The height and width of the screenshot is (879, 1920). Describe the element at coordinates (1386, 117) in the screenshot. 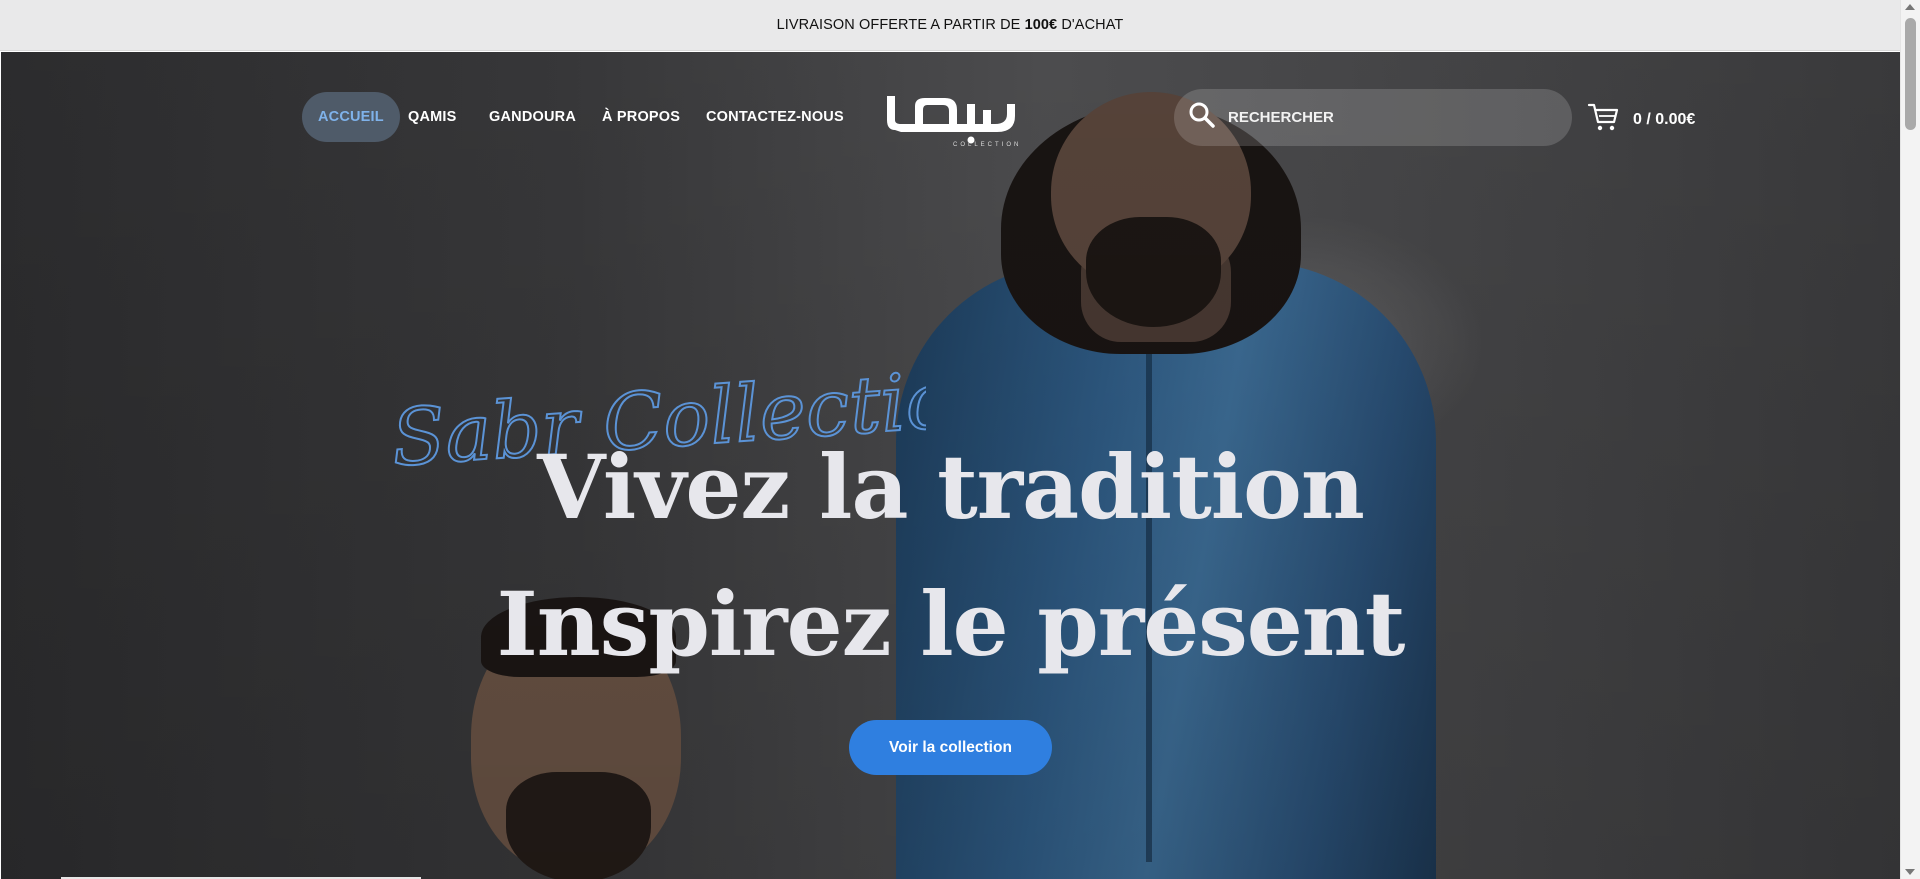

I see `search-input` at that location.